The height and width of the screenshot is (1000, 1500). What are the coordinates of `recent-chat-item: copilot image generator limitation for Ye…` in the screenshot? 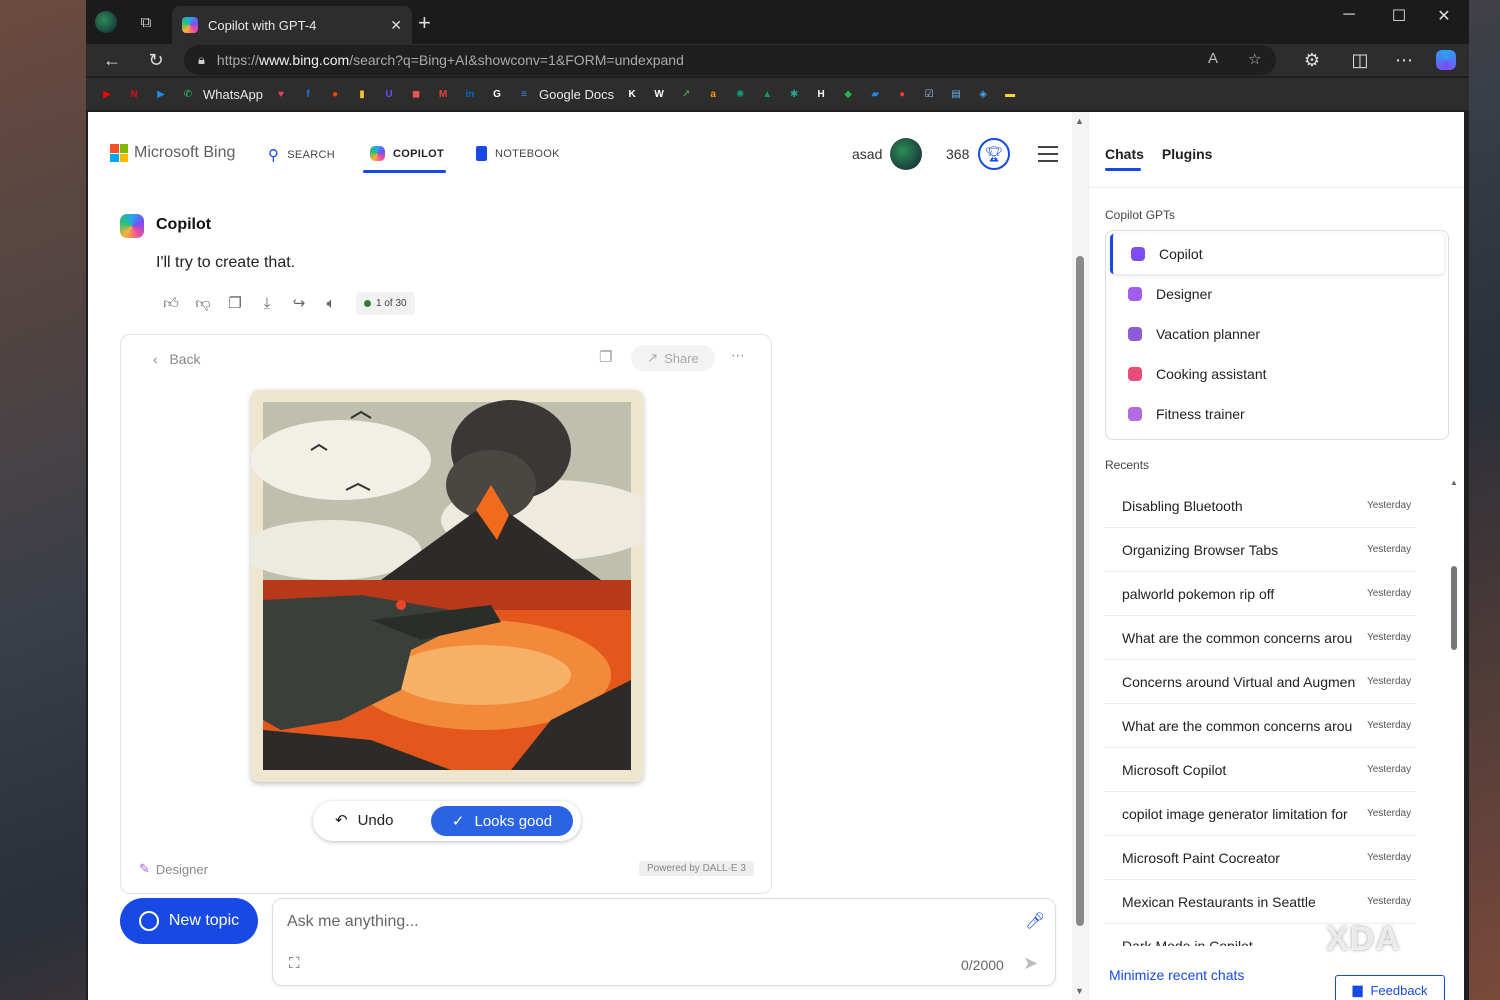 It's located at (1260, 814).